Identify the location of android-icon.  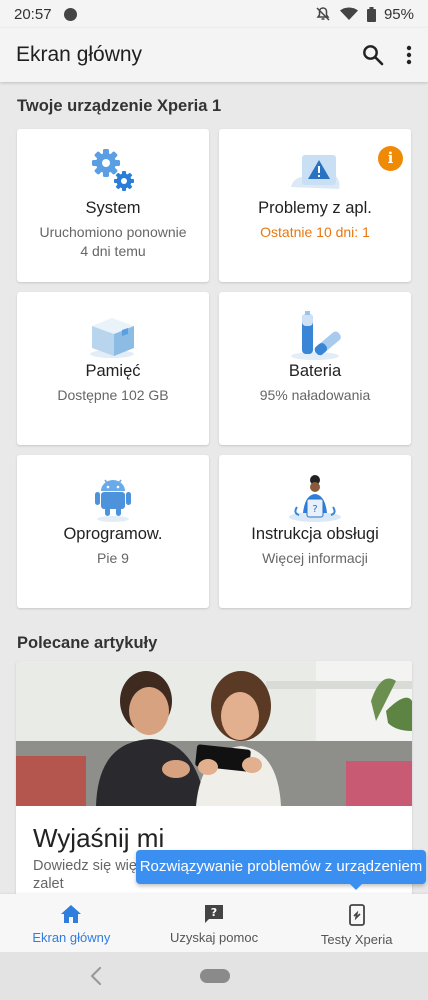
(113, 500).